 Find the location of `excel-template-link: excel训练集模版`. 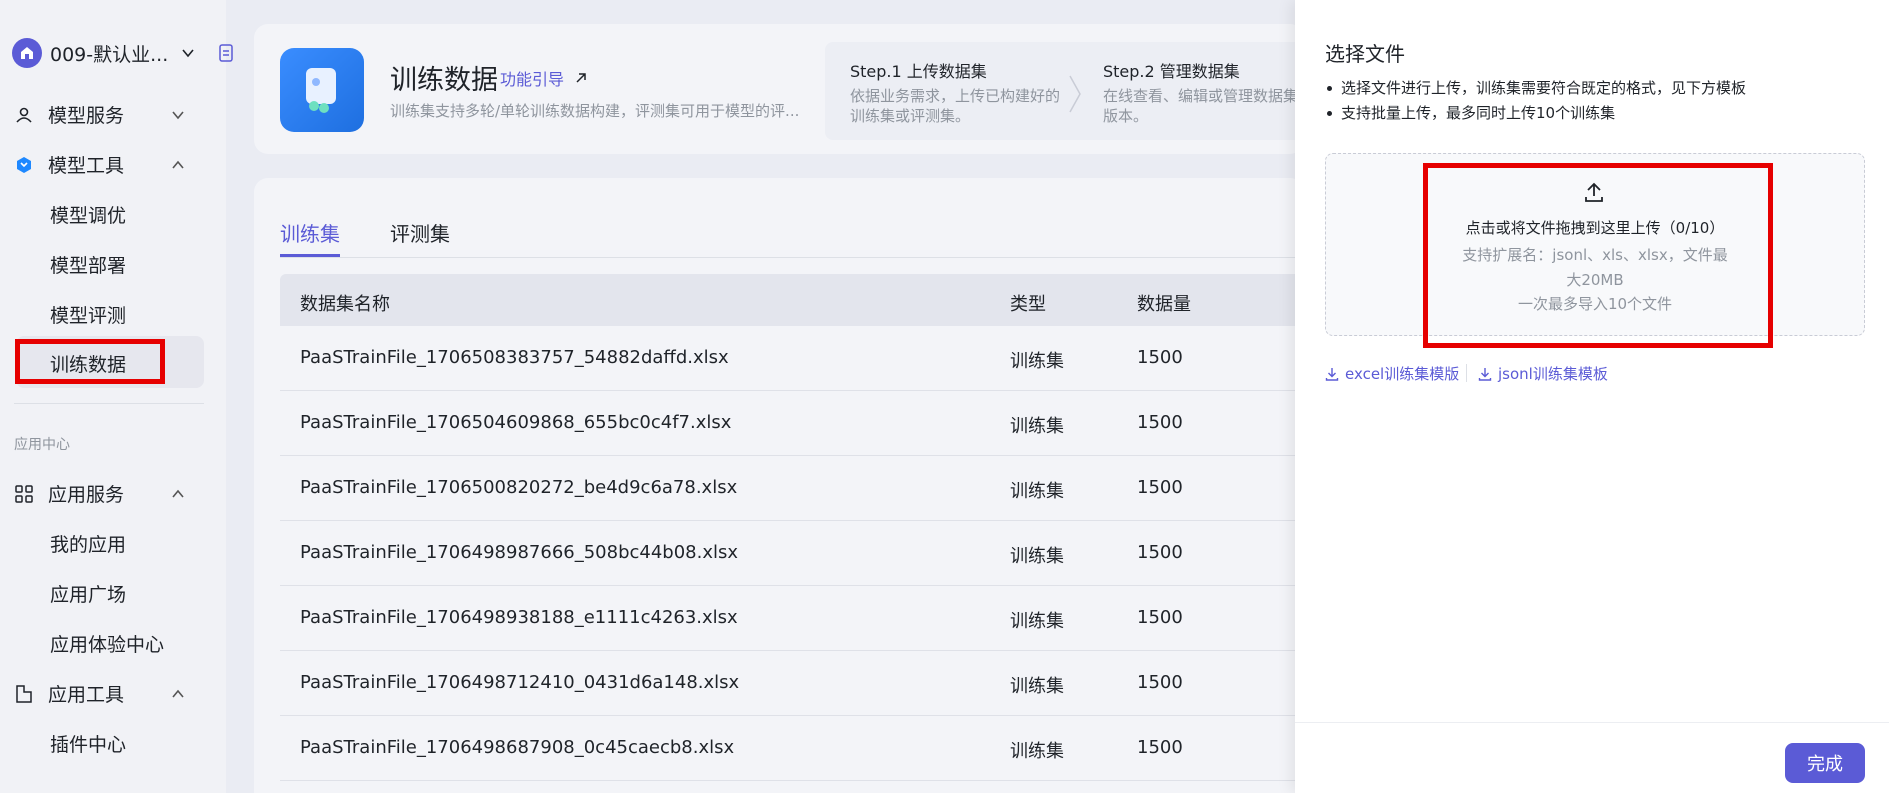

excel-template-link: excel训练集模版 is located at coordinates (1392, 373).